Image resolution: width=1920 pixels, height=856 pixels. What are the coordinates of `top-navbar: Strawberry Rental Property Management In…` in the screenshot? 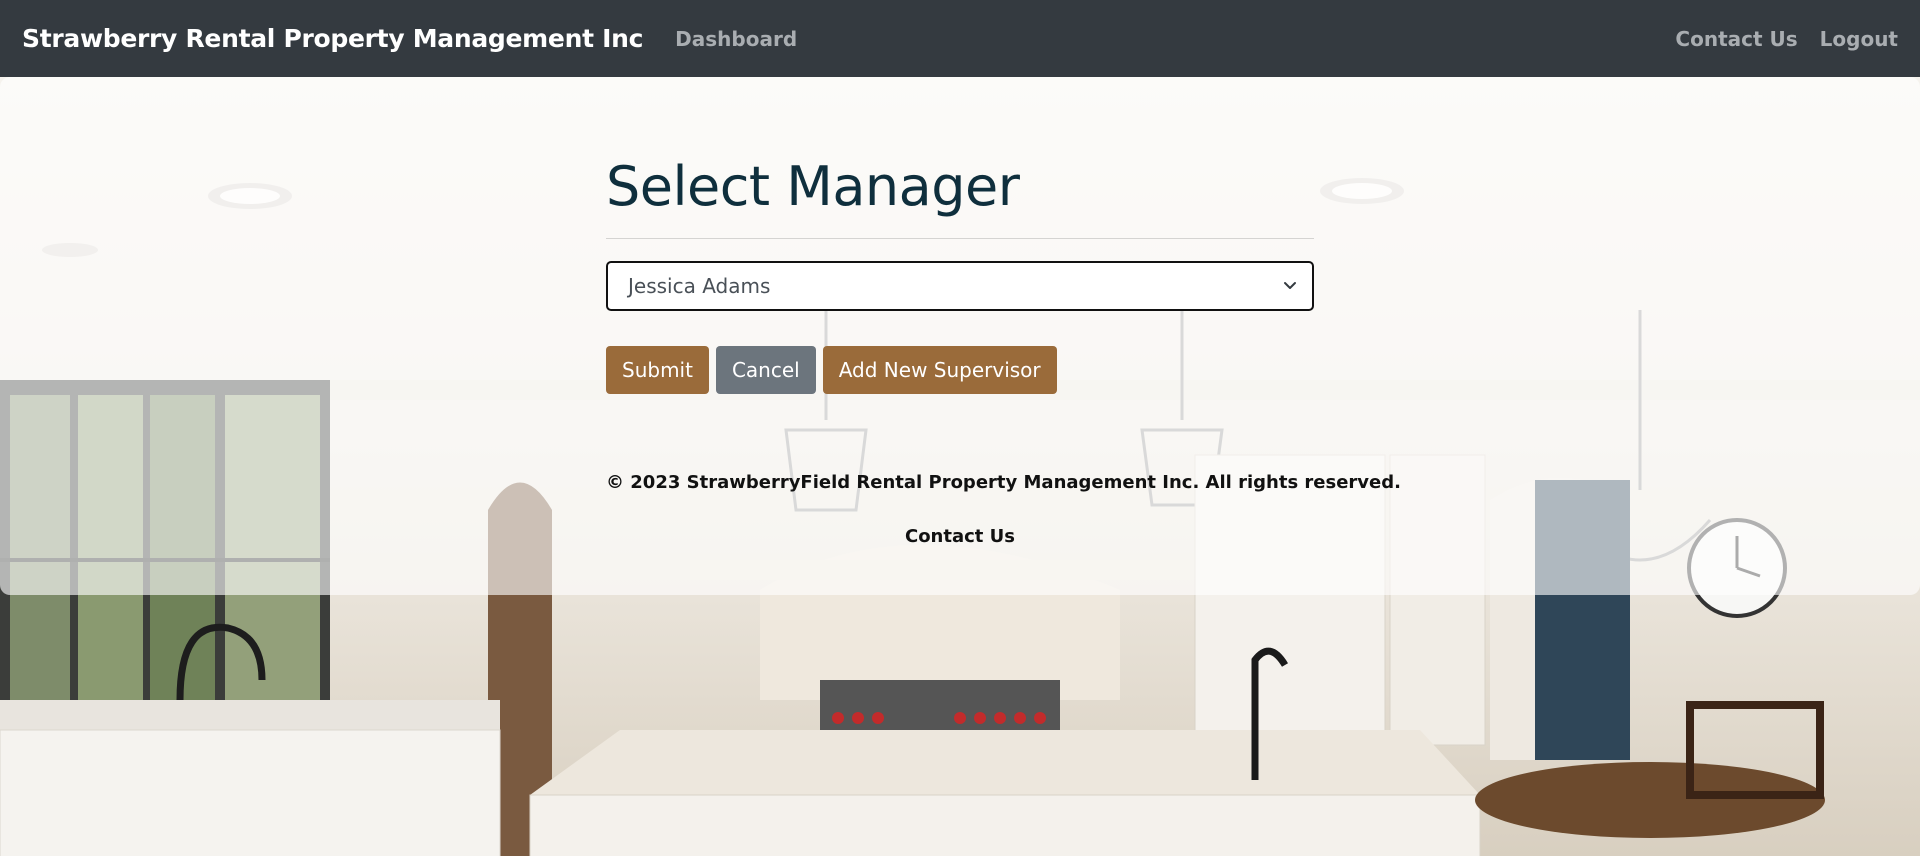 It's located at (960, 38).